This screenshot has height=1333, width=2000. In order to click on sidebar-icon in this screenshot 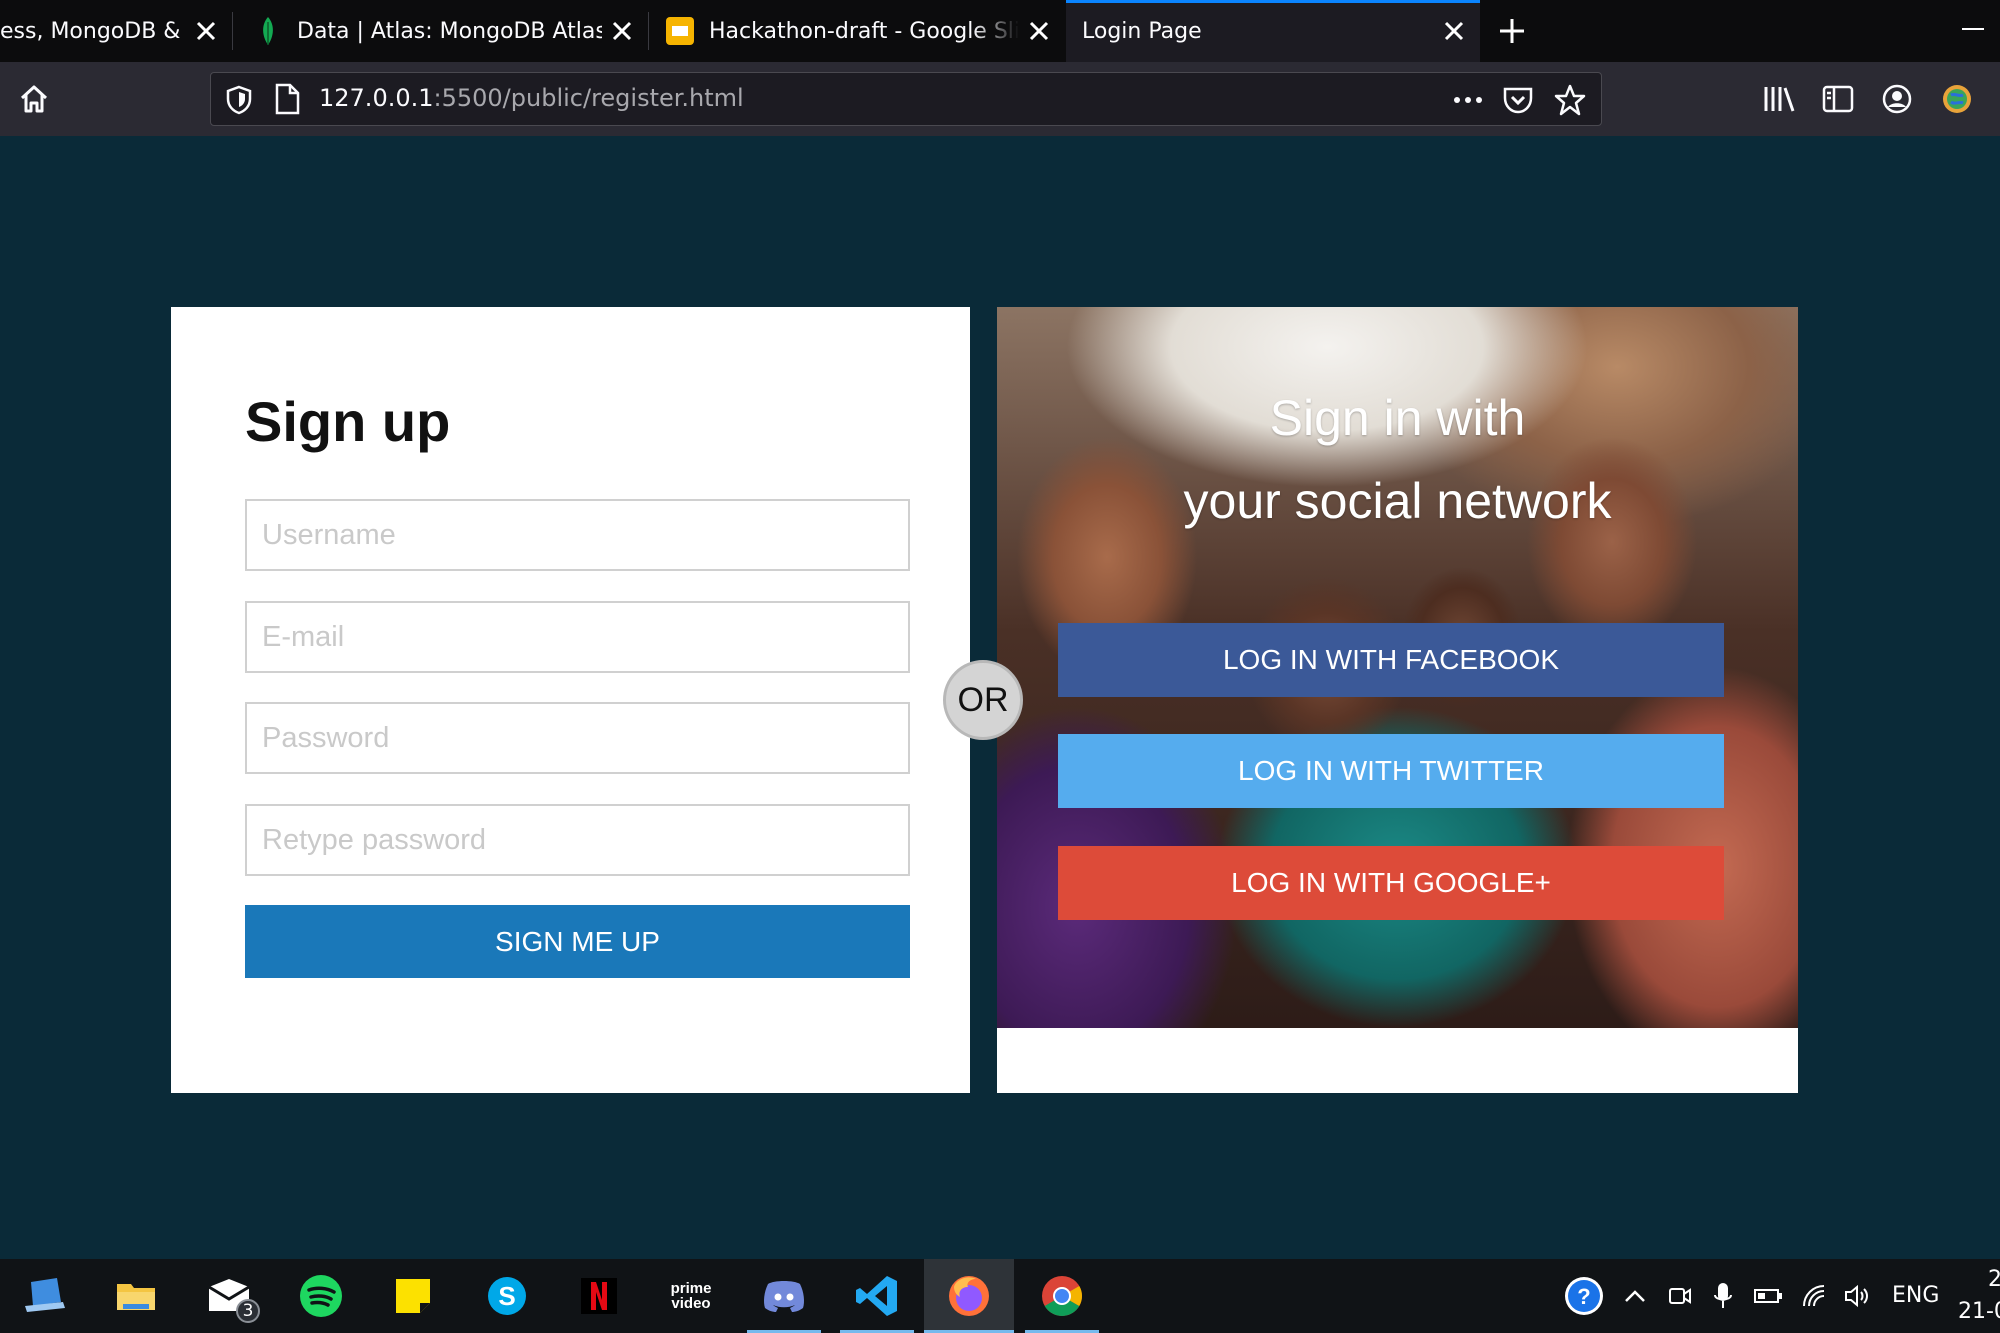, I will do `click(1838, 99)`.